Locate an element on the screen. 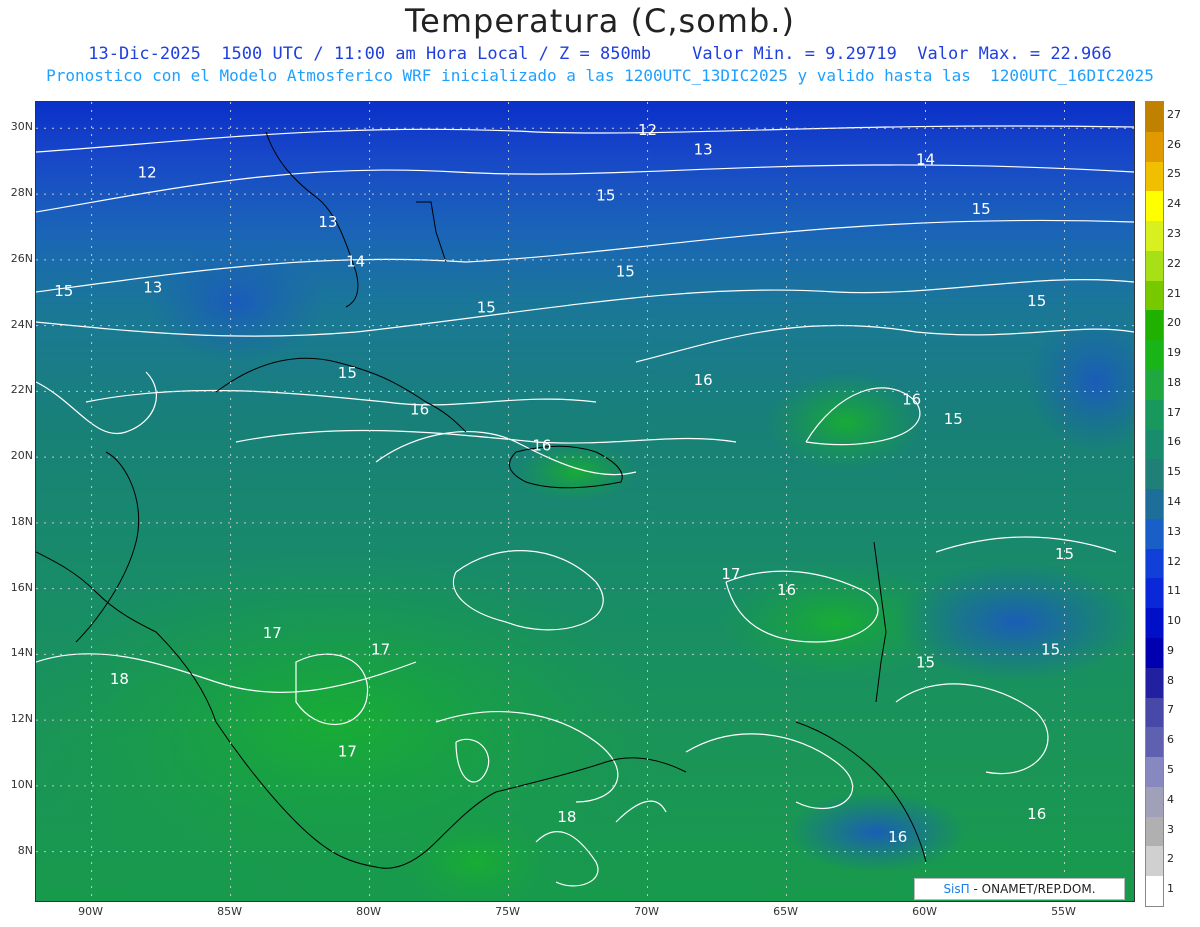 Image resolution: width=1200 pixels, height=927 pixels. latitude-label: 28N is located at coordinates (21, 193).